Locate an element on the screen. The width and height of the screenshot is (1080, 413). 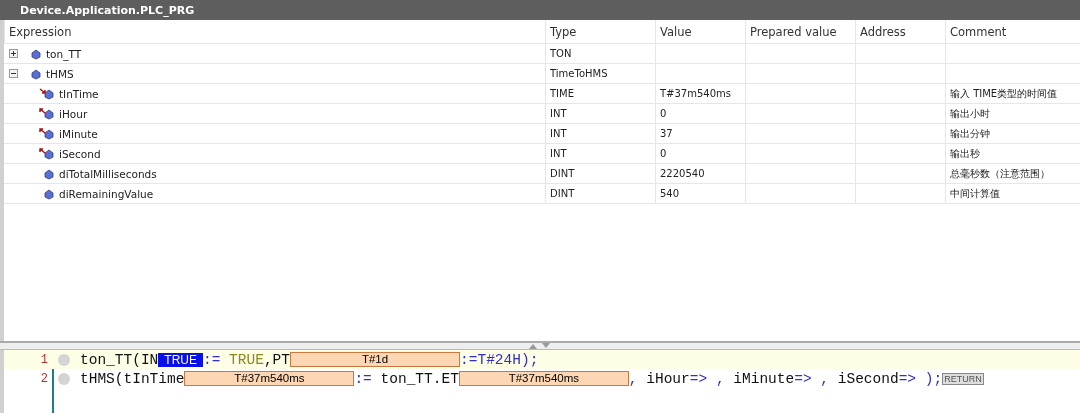
return-marker: RETURN is located at coordinates (963, 378).